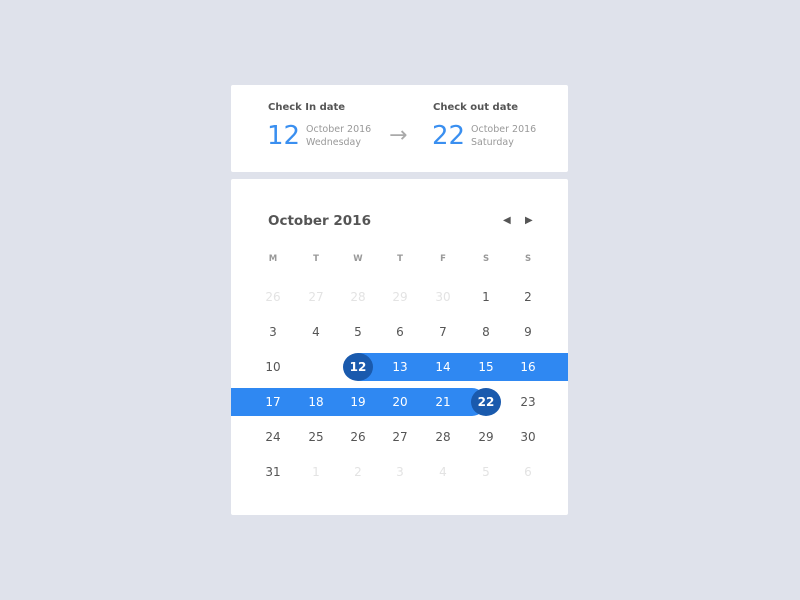  Describe the element at coordinates (273, 472) in the screenshot. I see `calendar-day: 31` at that location.